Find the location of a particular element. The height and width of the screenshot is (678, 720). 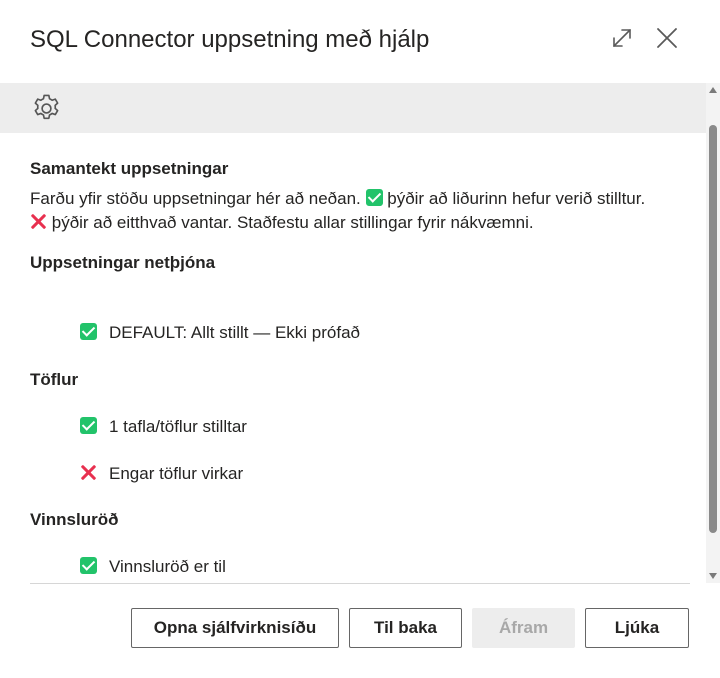

finish-button: Ljúka is located at coordinates (637, 628).